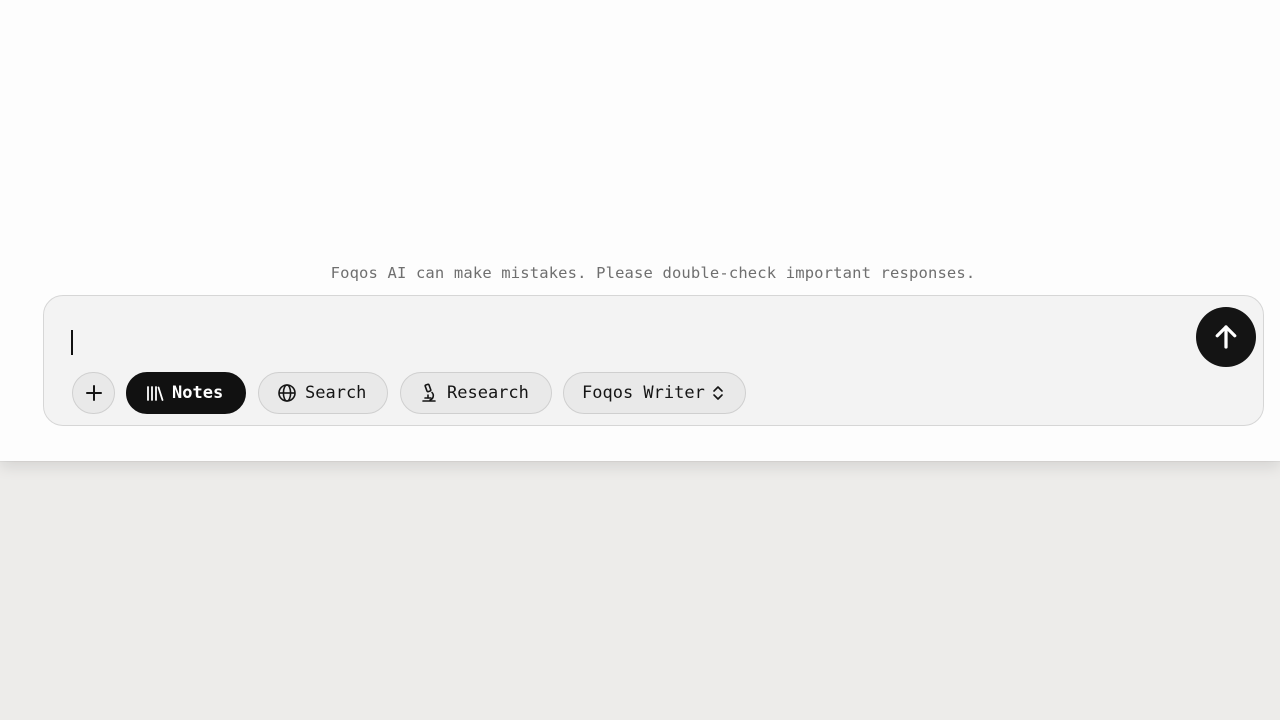  I want to click on arrow-up-icon, so click(1226, 337).